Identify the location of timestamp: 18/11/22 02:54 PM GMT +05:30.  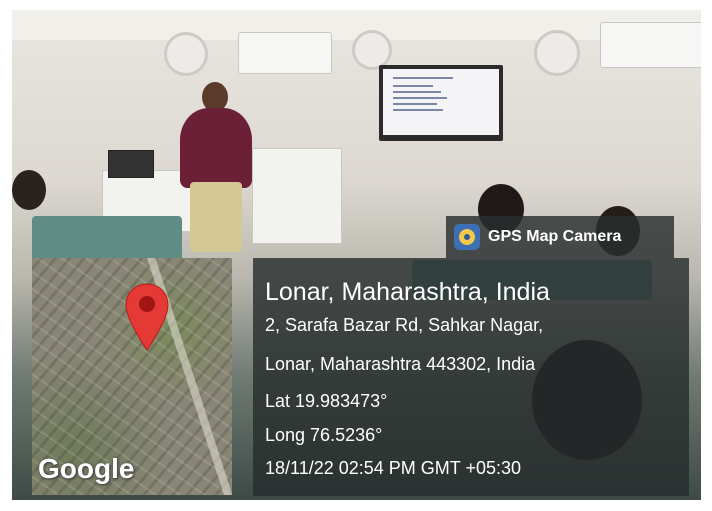
(393, 468).